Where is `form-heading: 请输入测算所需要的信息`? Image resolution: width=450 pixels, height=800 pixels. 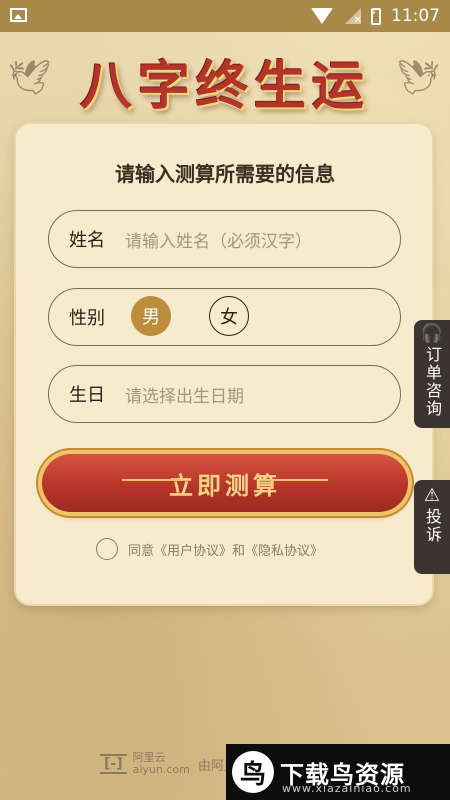 form-heading: 请输入测算所需要的信息 is located at coordinates (225, 174).